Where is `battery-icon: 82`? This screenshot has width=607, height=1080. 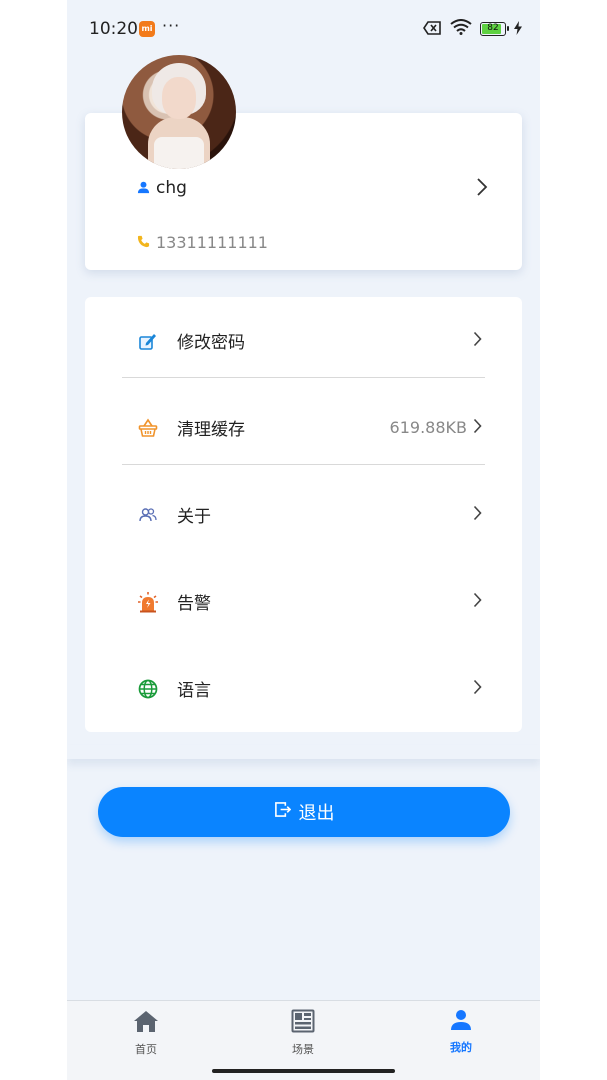
battery-icon: 82 is located at coordinates (494, 29).